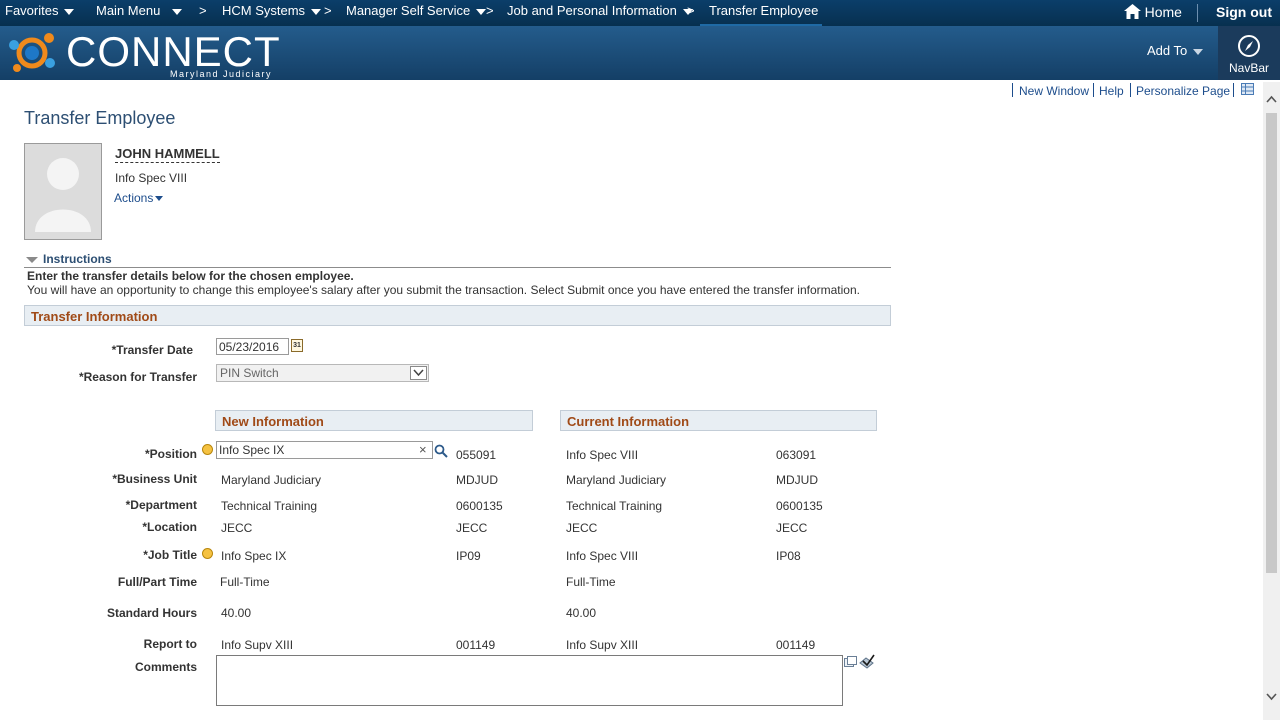  I want to click on report-to-label: Report to, so click(170, 644).